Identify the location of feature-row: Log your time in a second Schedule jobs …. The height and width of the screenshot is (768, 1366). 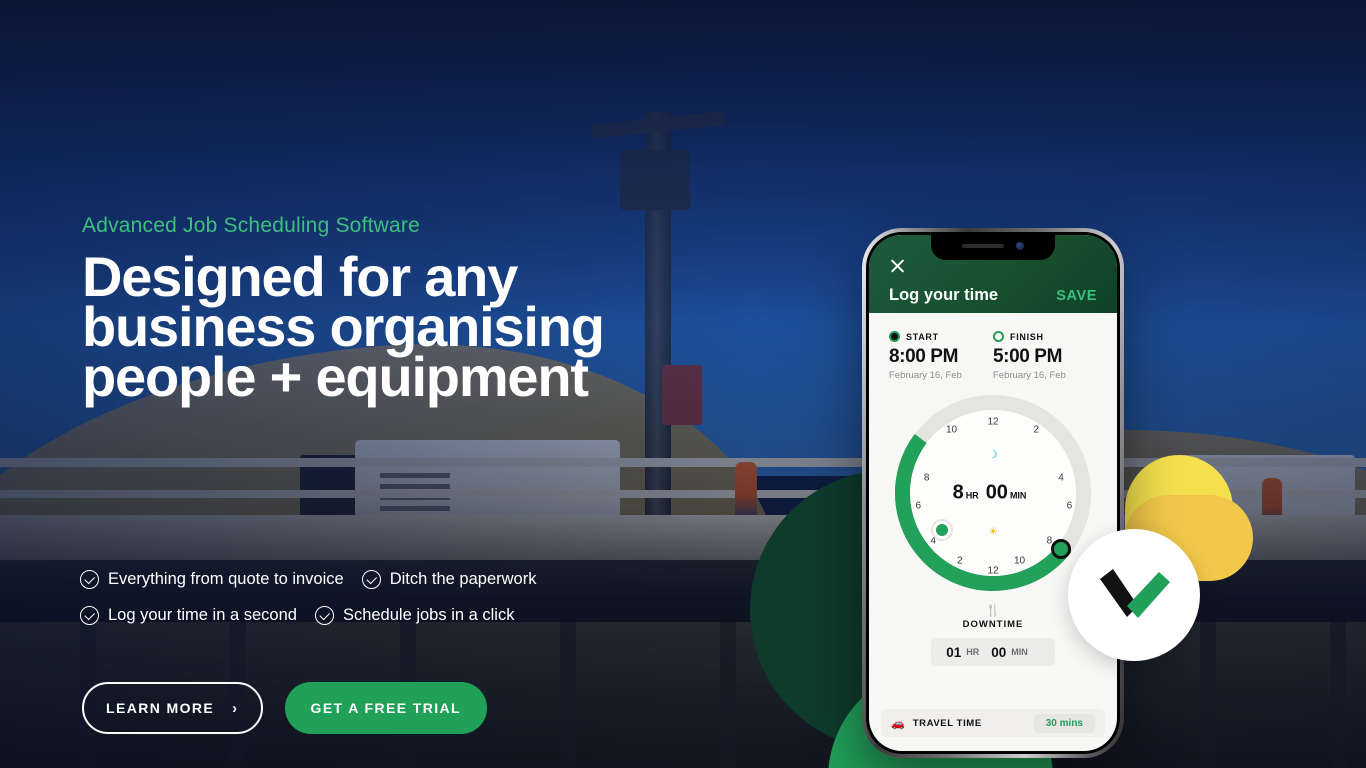
(390, 615).